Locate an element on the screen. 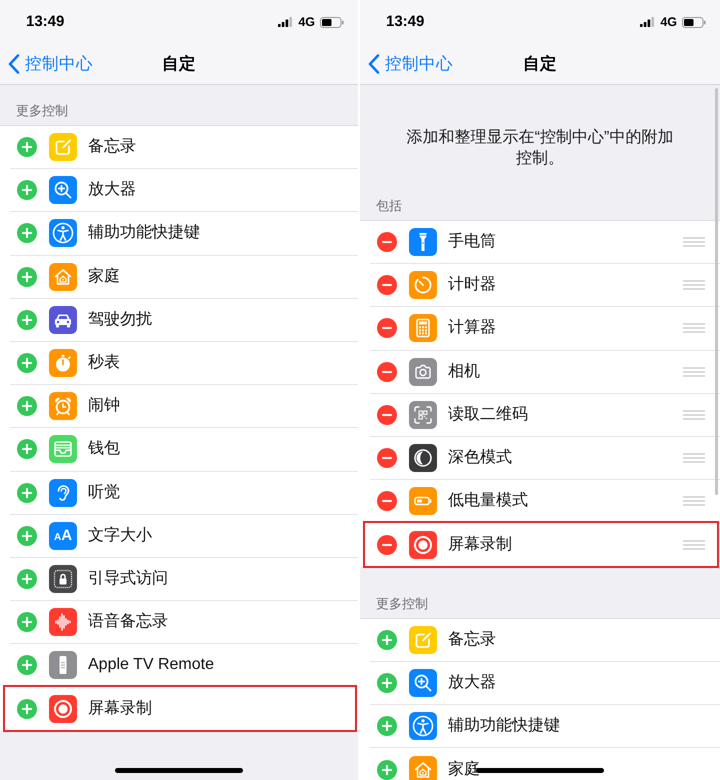 The image size is (720, 780). stopwatch-icon is located at coordinates (63, 363).